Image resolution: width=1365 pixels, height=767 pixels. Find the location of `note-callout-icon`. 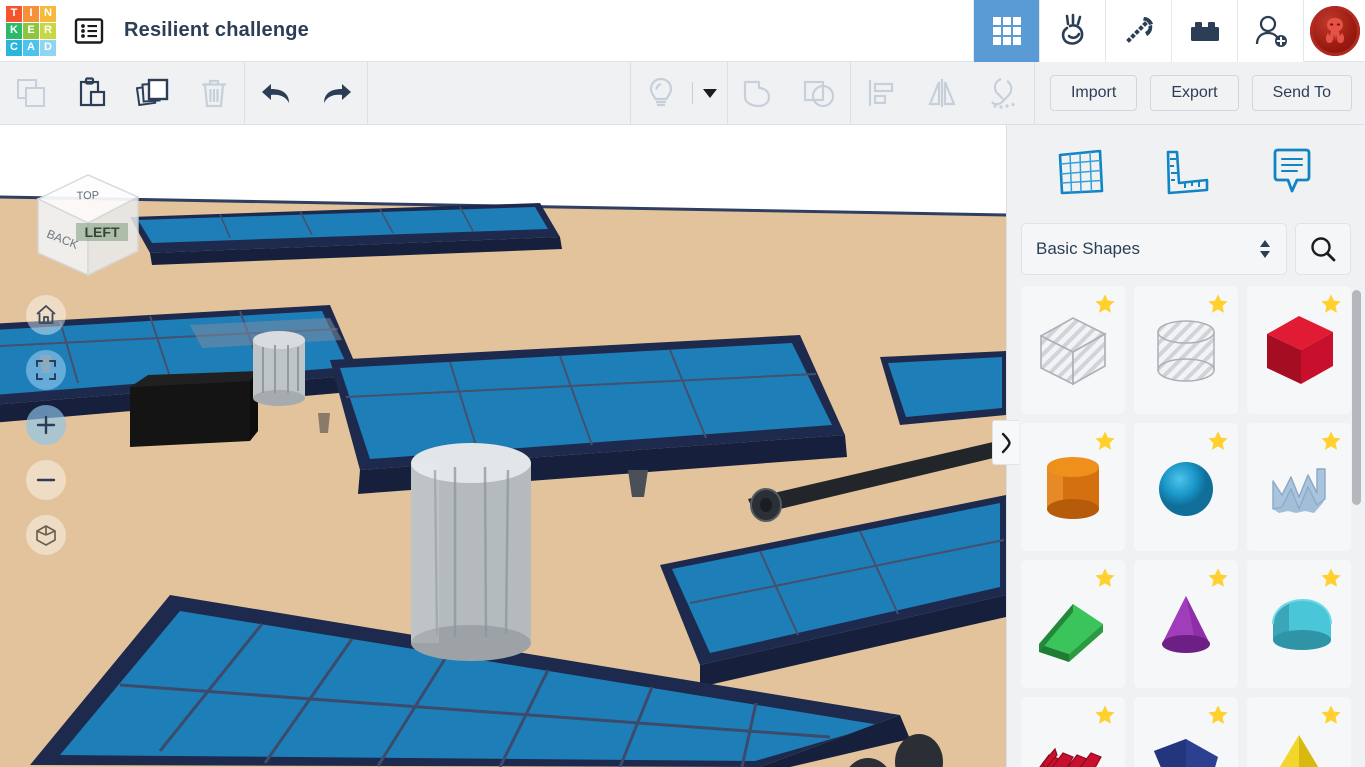

note-callout-icon is located at coordinates (1292, 170).